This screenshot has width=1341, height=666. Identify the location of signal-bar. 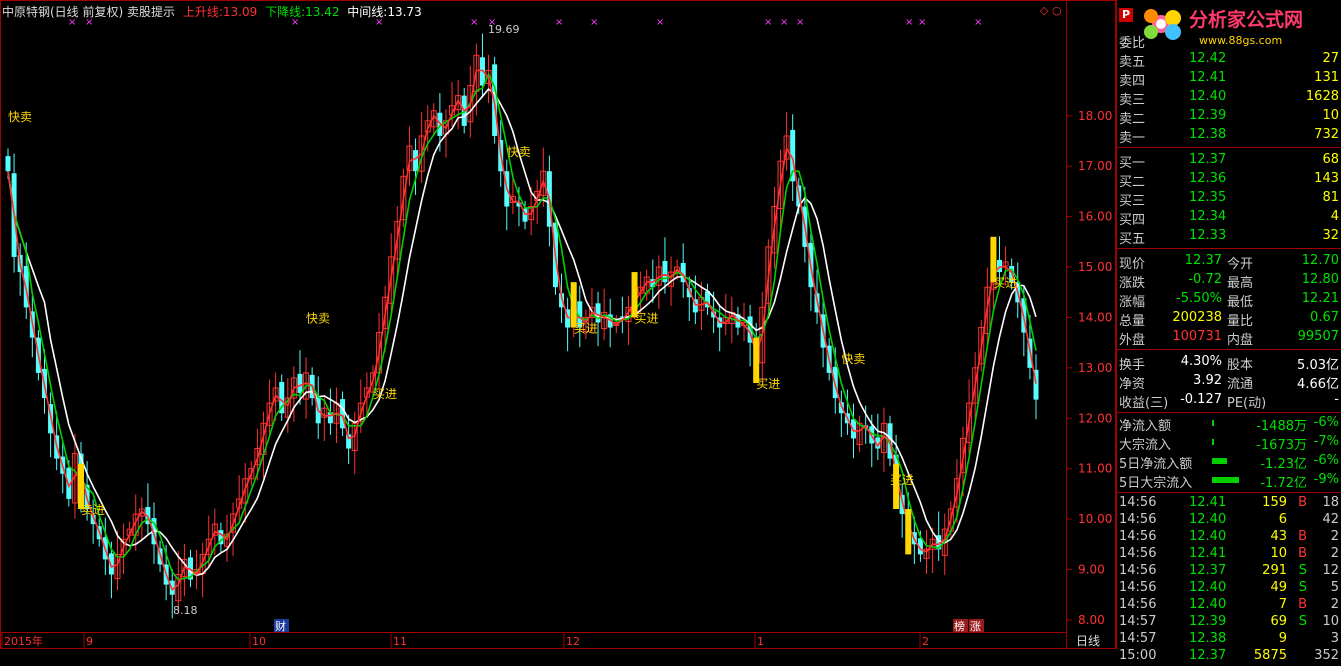
(908, 532).